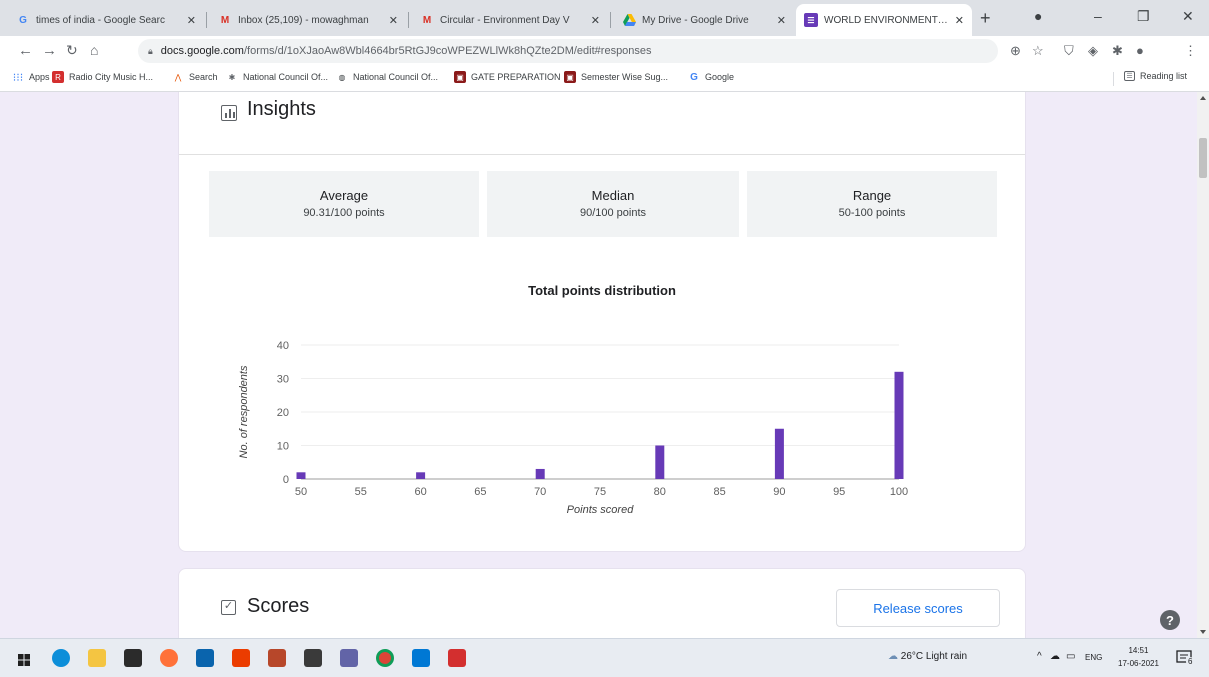  I want to click on extension-icon: ◈, so click(1093, 51).